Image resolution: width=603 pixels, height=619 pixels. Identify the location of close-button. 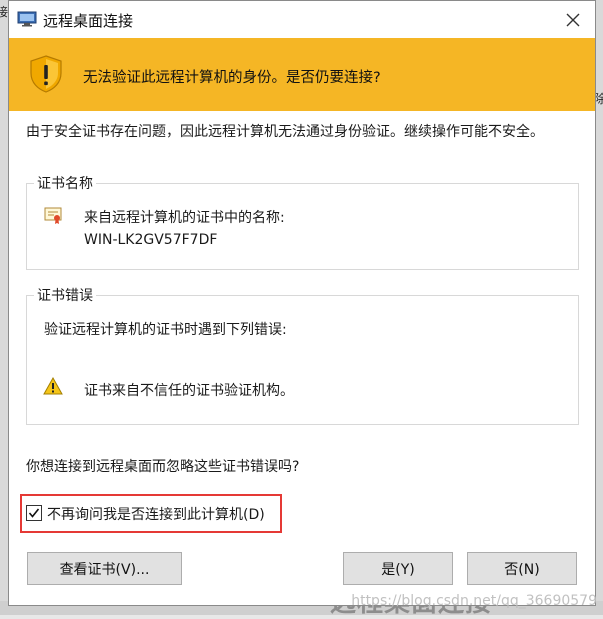
(573, 20).